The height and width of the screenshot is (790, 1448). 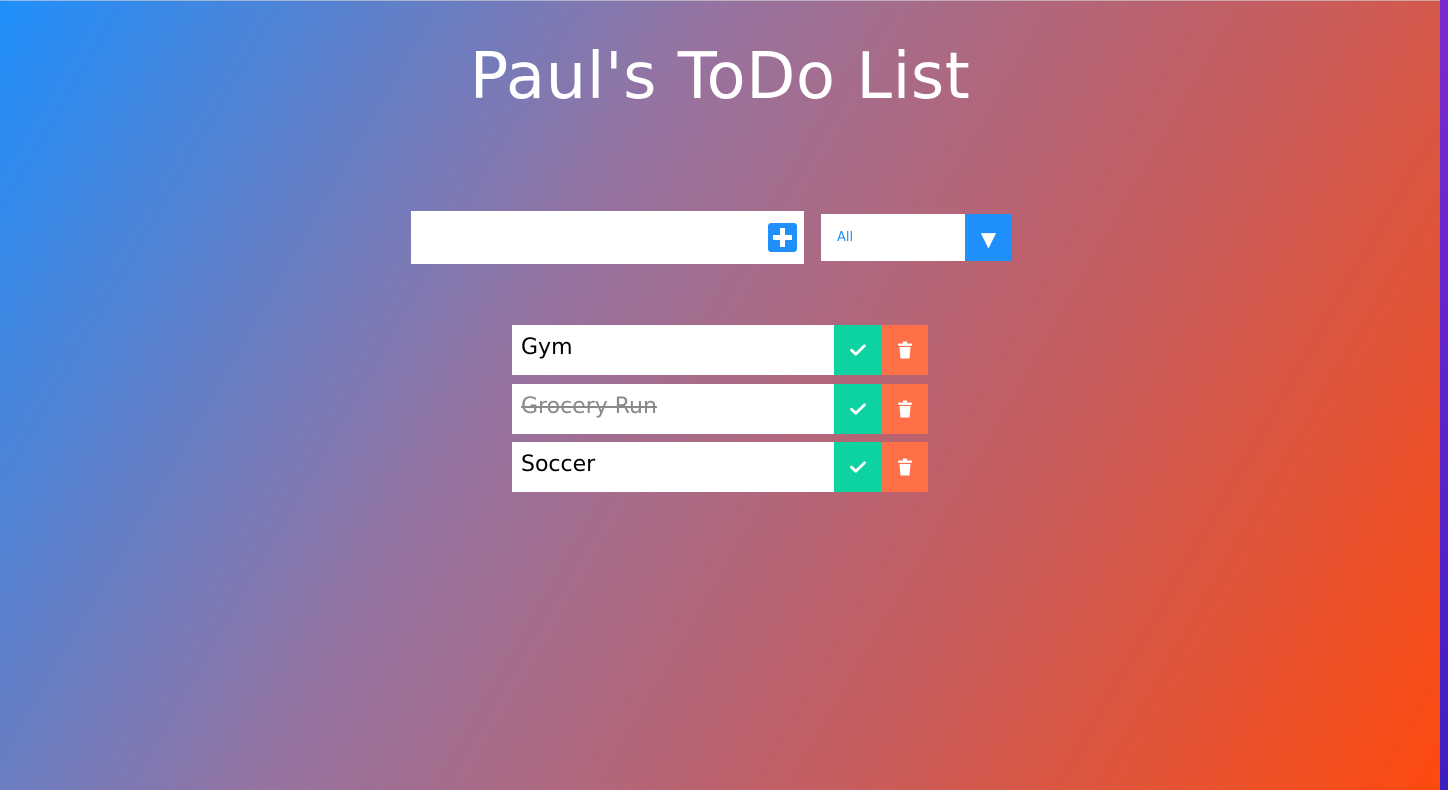 I want to click on filter-select: All ▼, so click(x=916, y=237).